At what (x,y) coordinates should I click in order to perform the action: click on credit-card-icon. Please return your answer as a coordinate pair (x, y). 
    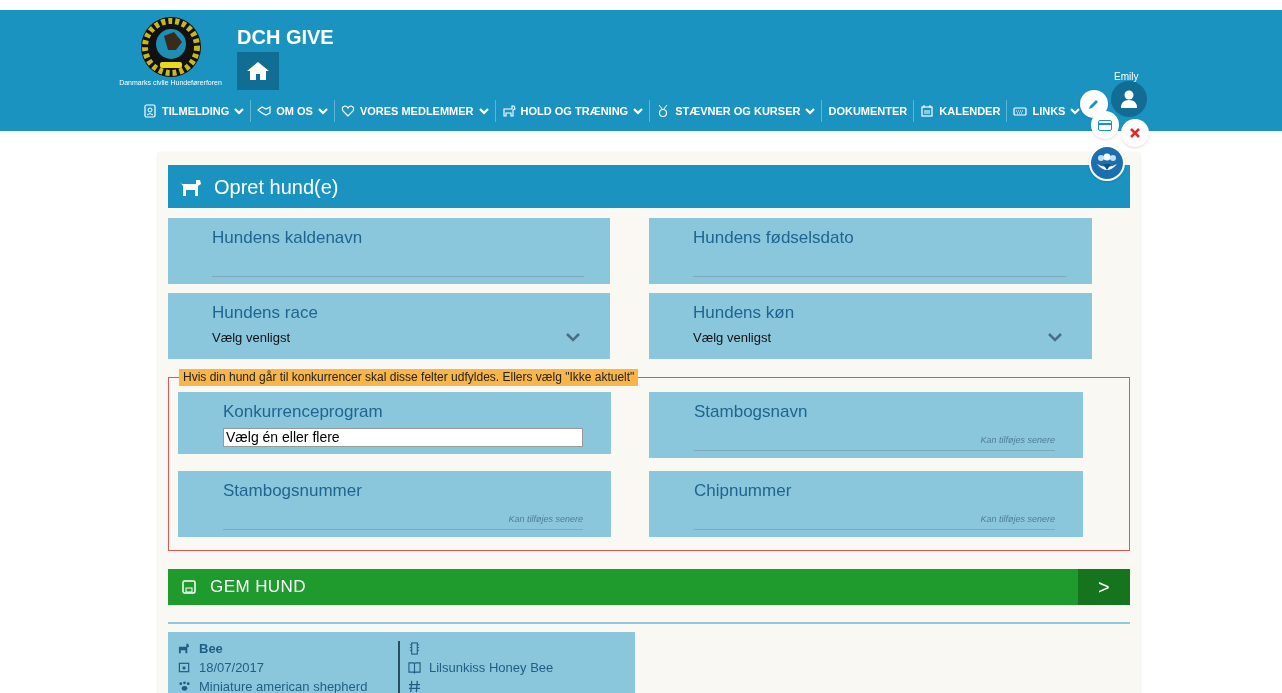
    Looking at the image, I should click on (1105, 125).